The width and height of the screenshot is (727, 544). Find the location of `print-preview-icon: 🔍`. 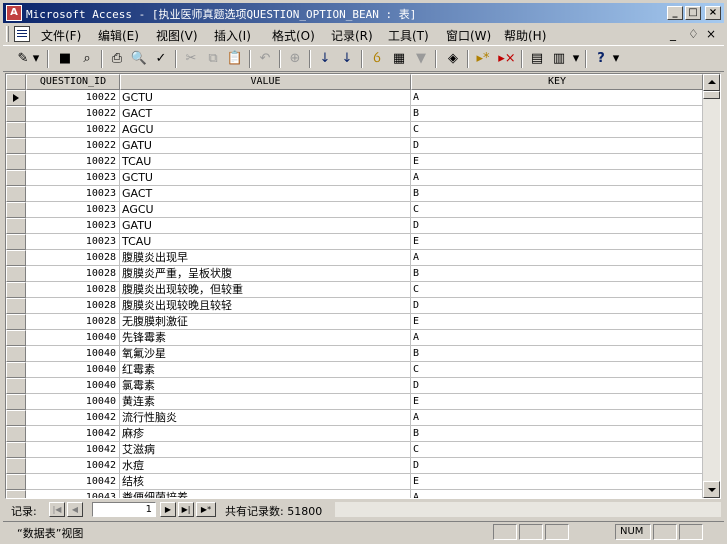

print-preview-icon: 🔍 is located at coordinates (139, 59).